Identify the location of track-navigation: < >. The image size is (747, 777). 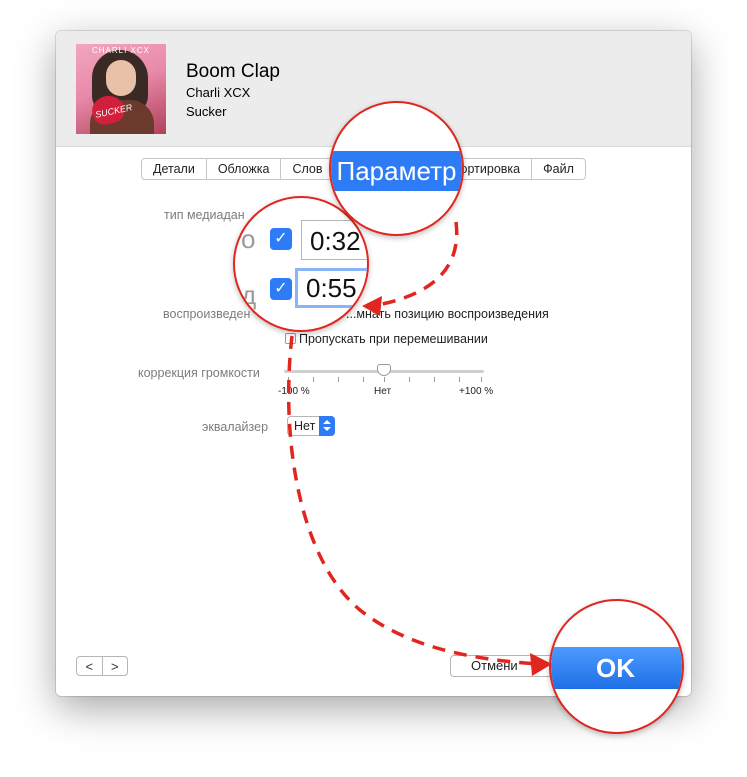
(102, 666).